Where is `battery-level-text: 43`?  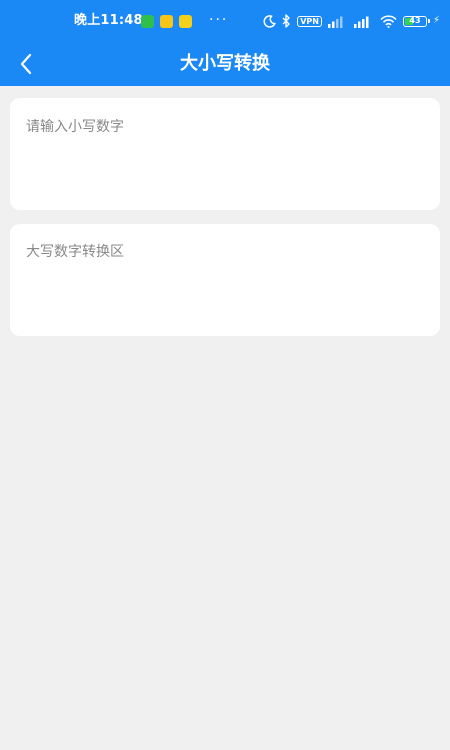
battery-level-text: 43 is located at coordinates (415, 20).